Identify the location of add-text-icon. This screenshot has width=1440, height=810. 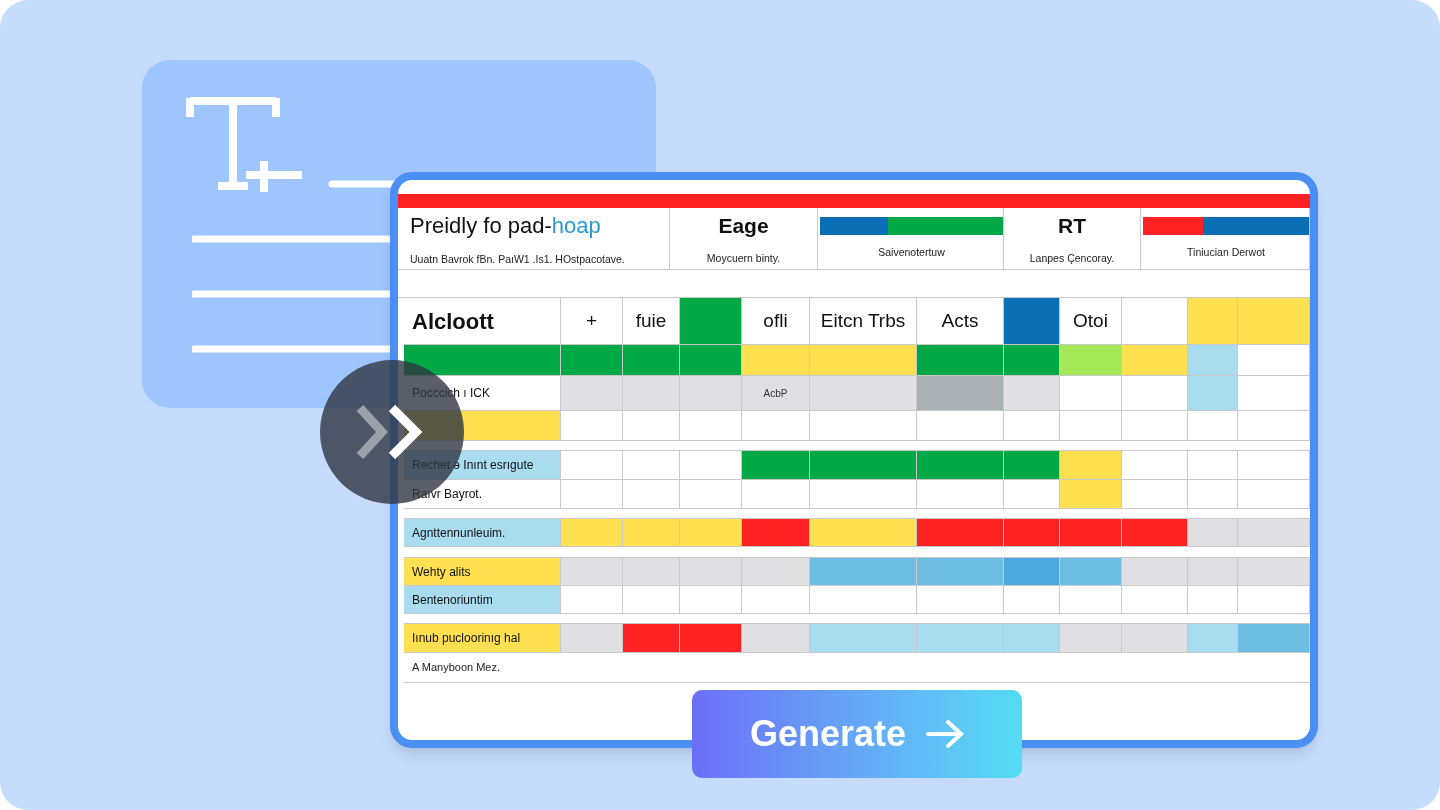
(245, 143).